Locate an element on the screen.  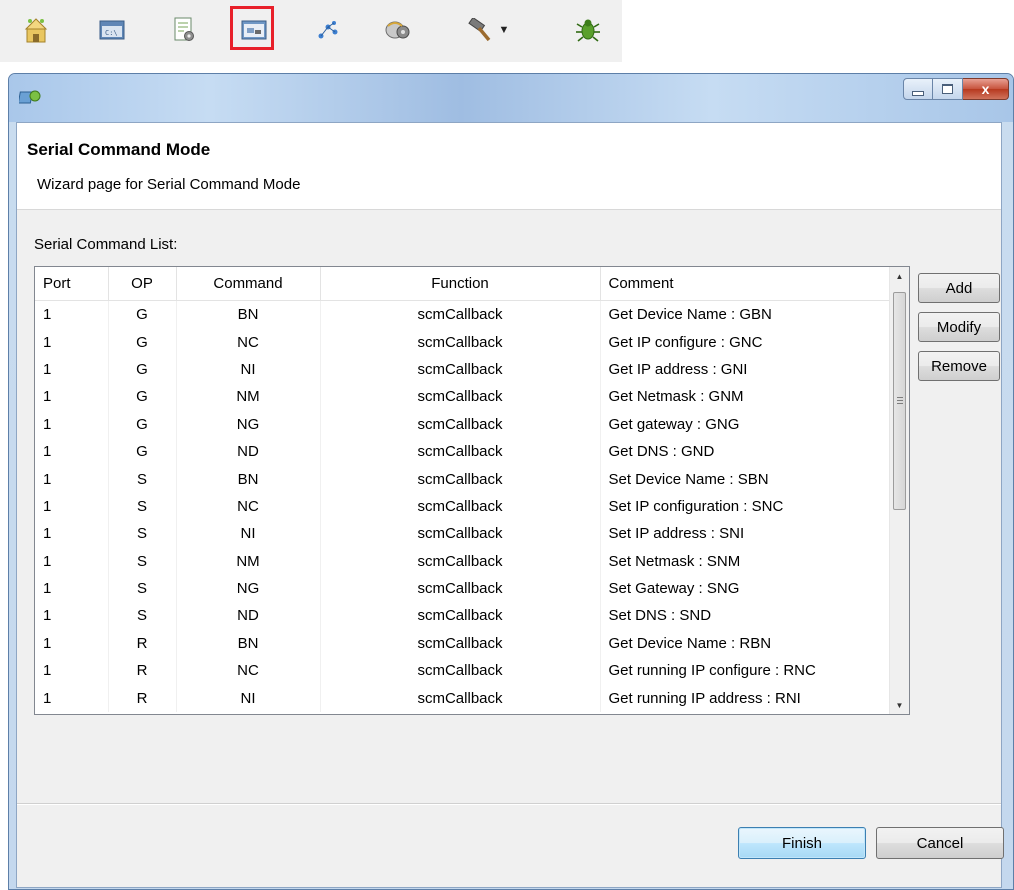
build-hammer-icon is located at coordinates (478, 30).